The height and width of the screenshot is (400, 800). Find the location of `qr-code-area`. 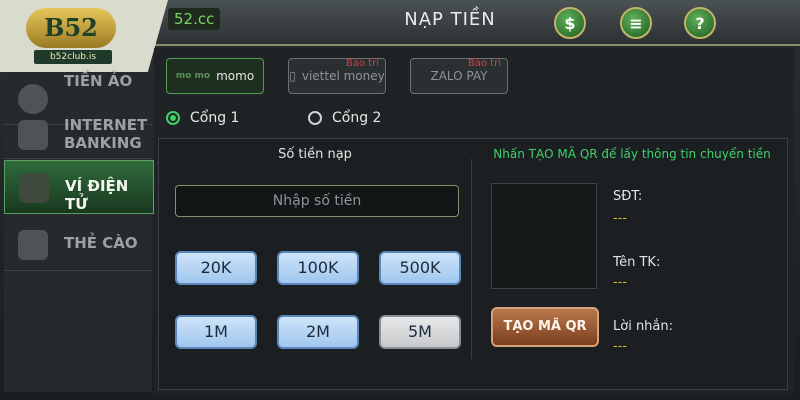

qr-code-area is located at coordinates (544, 236).